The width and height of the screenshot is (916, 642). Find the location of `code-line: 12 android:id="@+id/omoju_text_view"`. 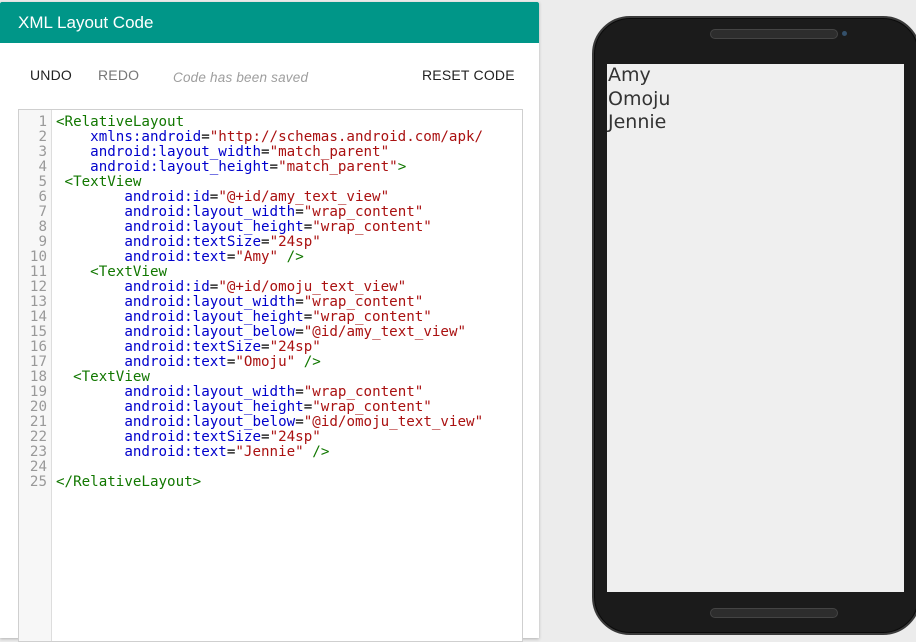

code-line: 12 android:id="@+id/omoju_text_view" is located at coordinates (270, 287).